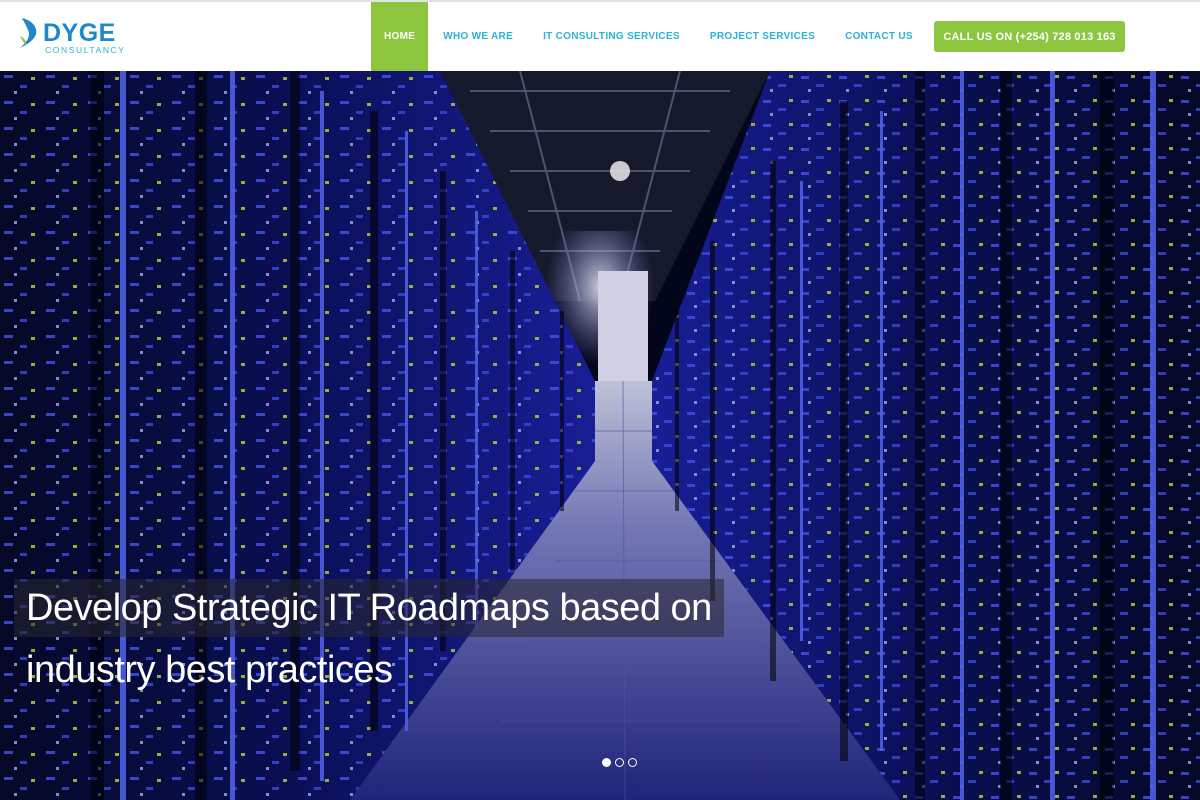  I want to click on logo-swoosh-icon, so click(28, 33).